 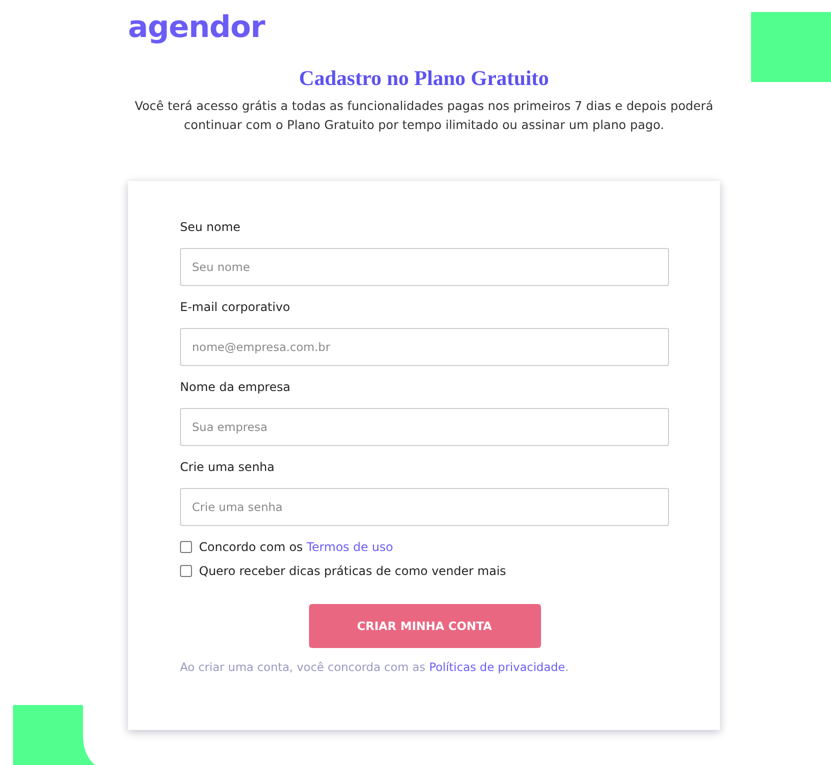 What do you see at coordinates (375, 667) in the screenshot?
I see `privacy-note: Ao criar uma conta, você concorda com as Políticas de privacidade.` at bounding box center [375, 667].